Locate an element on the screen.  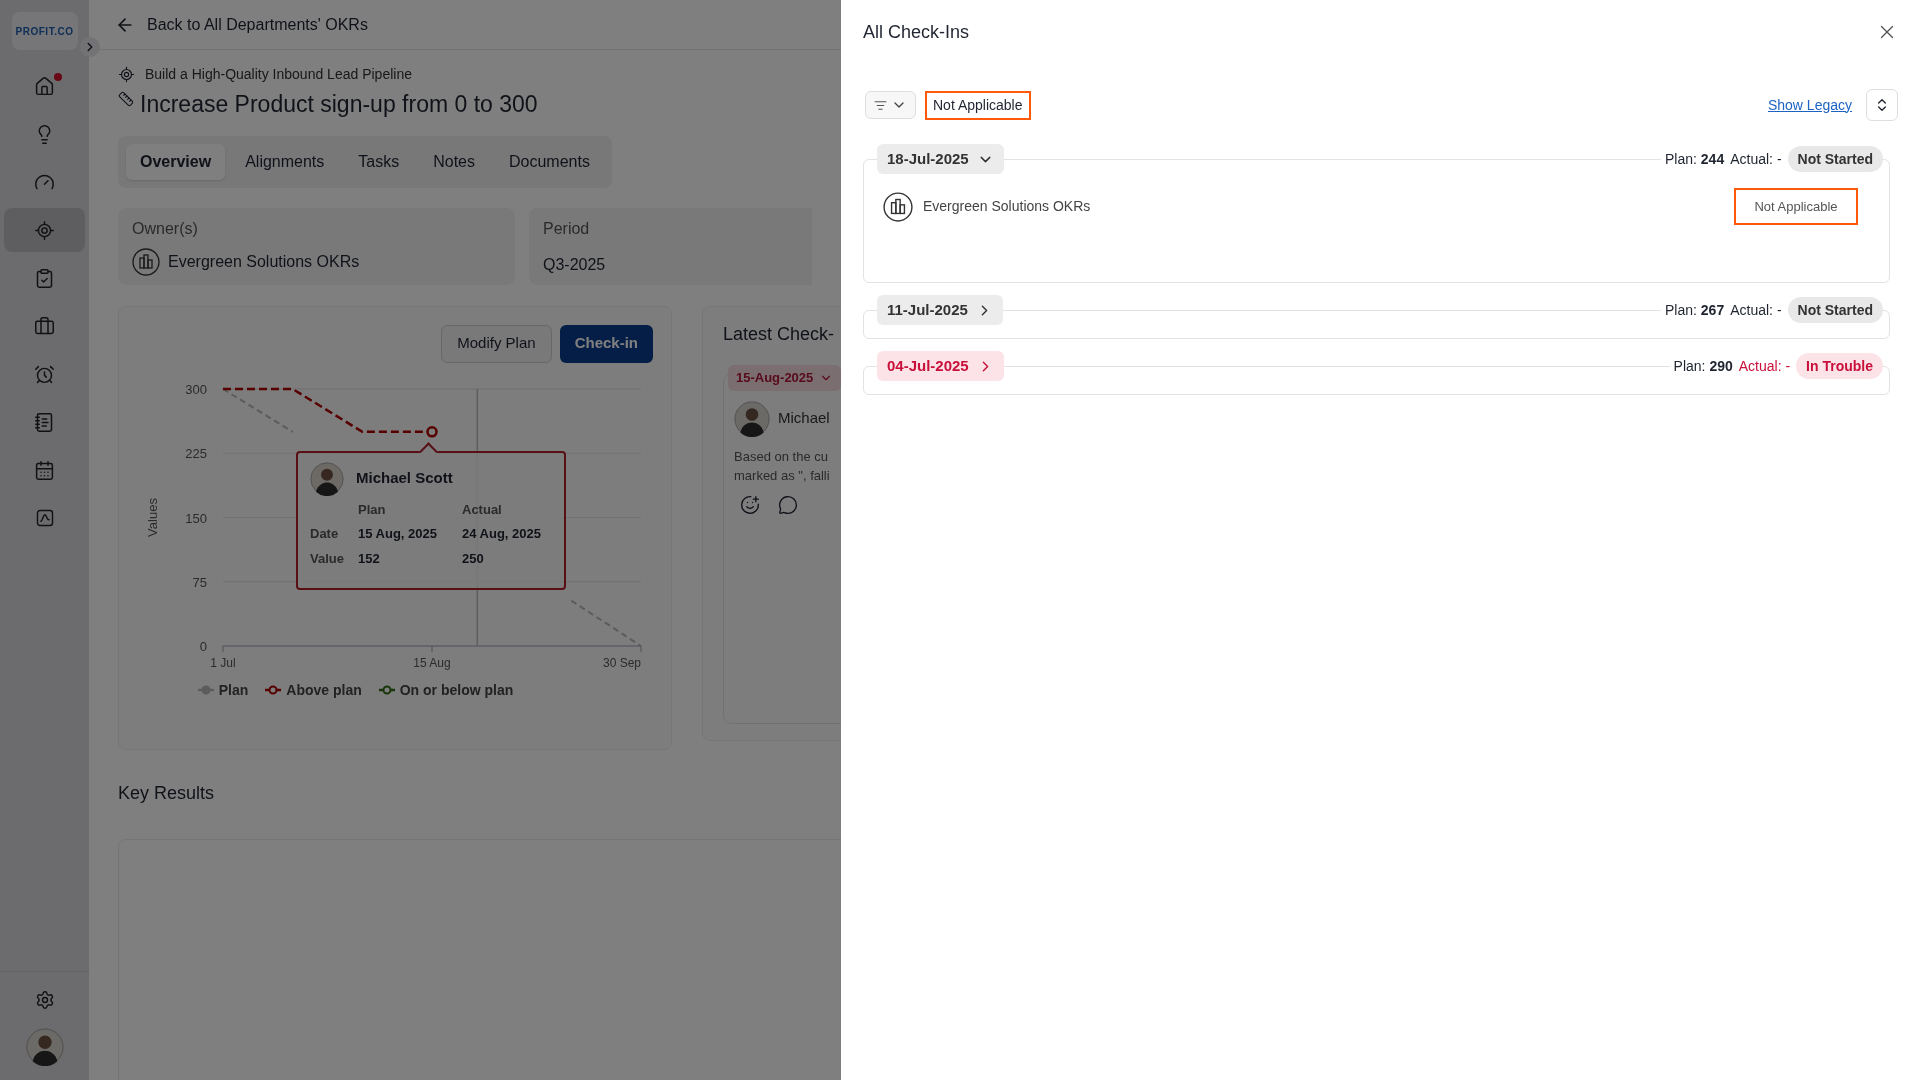
check-in-status: Not Applicable is located at coordinates (1796, 206).